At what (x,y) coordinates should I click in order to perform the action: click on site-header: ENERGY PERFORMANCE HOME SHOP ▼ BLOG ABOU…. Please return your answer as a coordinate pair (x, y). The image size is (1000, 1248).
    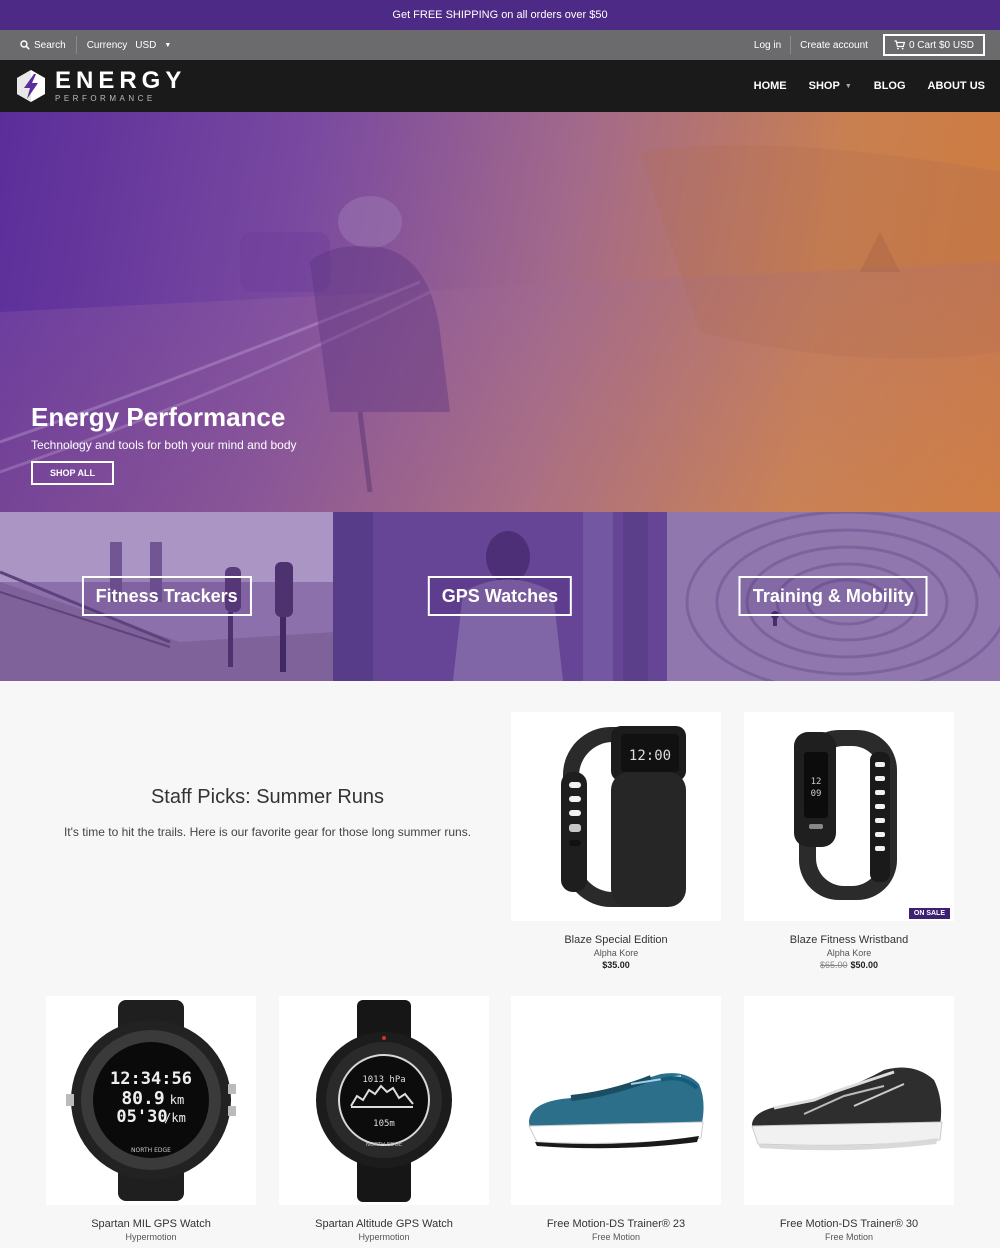
    Looking at the image, I should click on (500, 86).